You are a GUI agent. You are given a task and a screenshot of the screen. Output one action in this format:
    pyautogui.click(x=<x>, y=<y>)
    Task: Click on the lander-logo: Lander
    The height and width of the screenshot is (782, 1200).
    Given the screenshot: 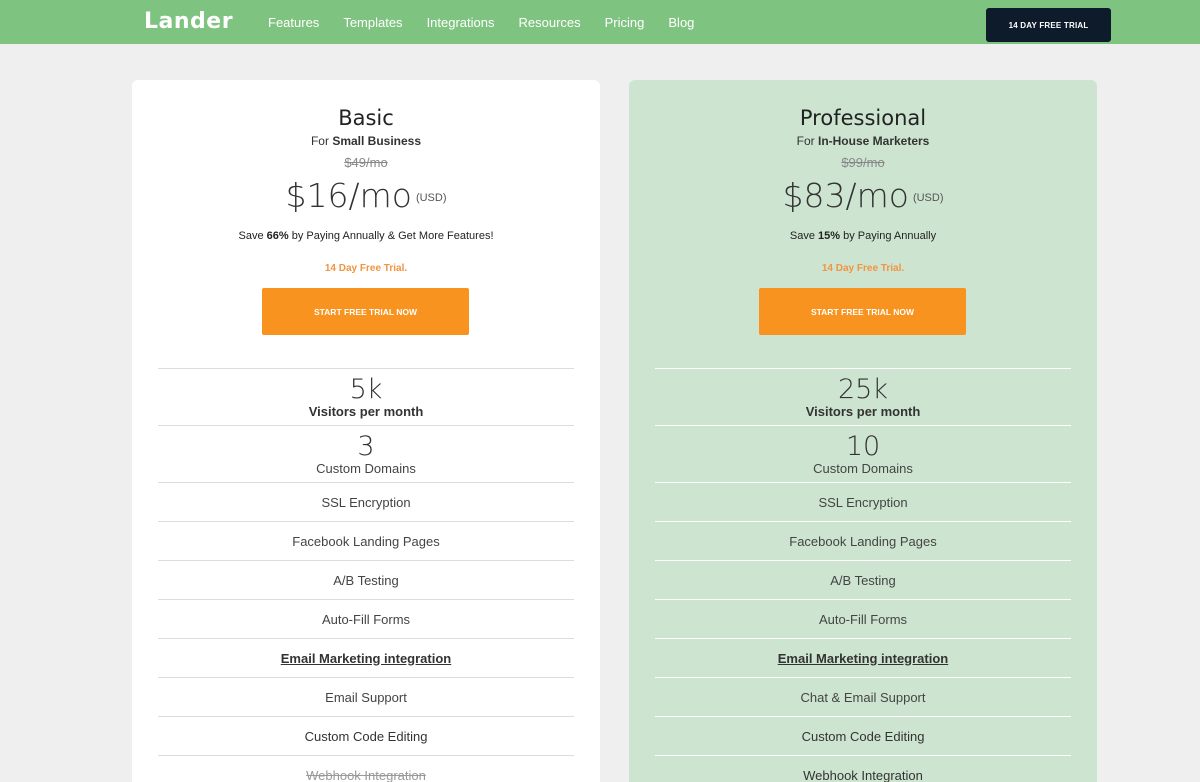 What is the action you would take?
    pyautogui.click(x=188, y=21)
    